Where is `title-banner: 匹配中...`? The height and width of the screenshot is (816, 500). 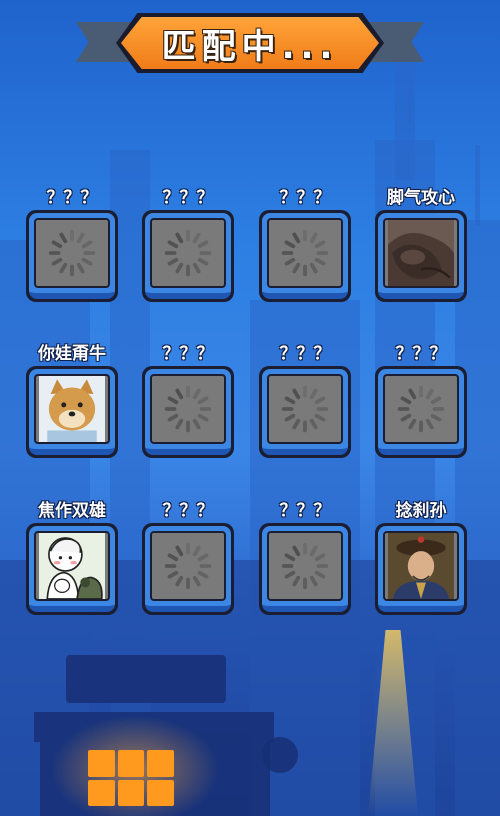 title-banner: 匹配中... is located at coordinates (250, 43).